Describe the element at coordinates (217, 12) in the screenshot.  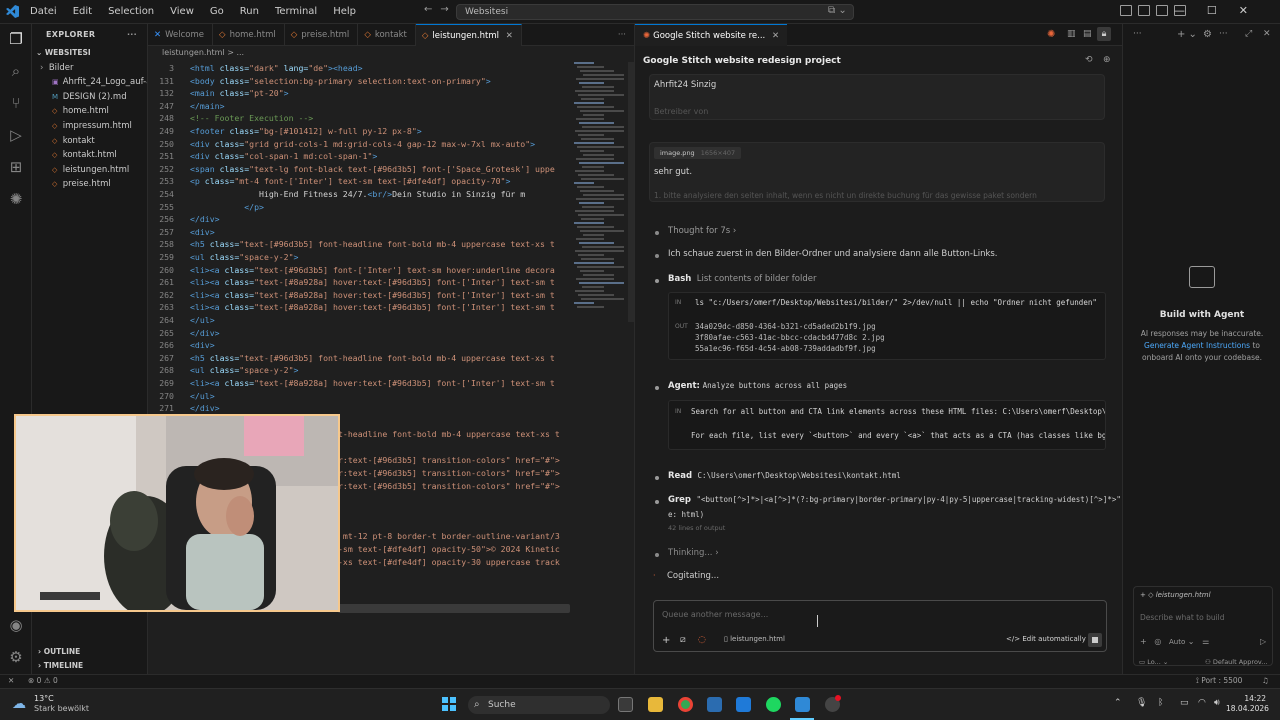
I see `menu-go: Go` at that location.